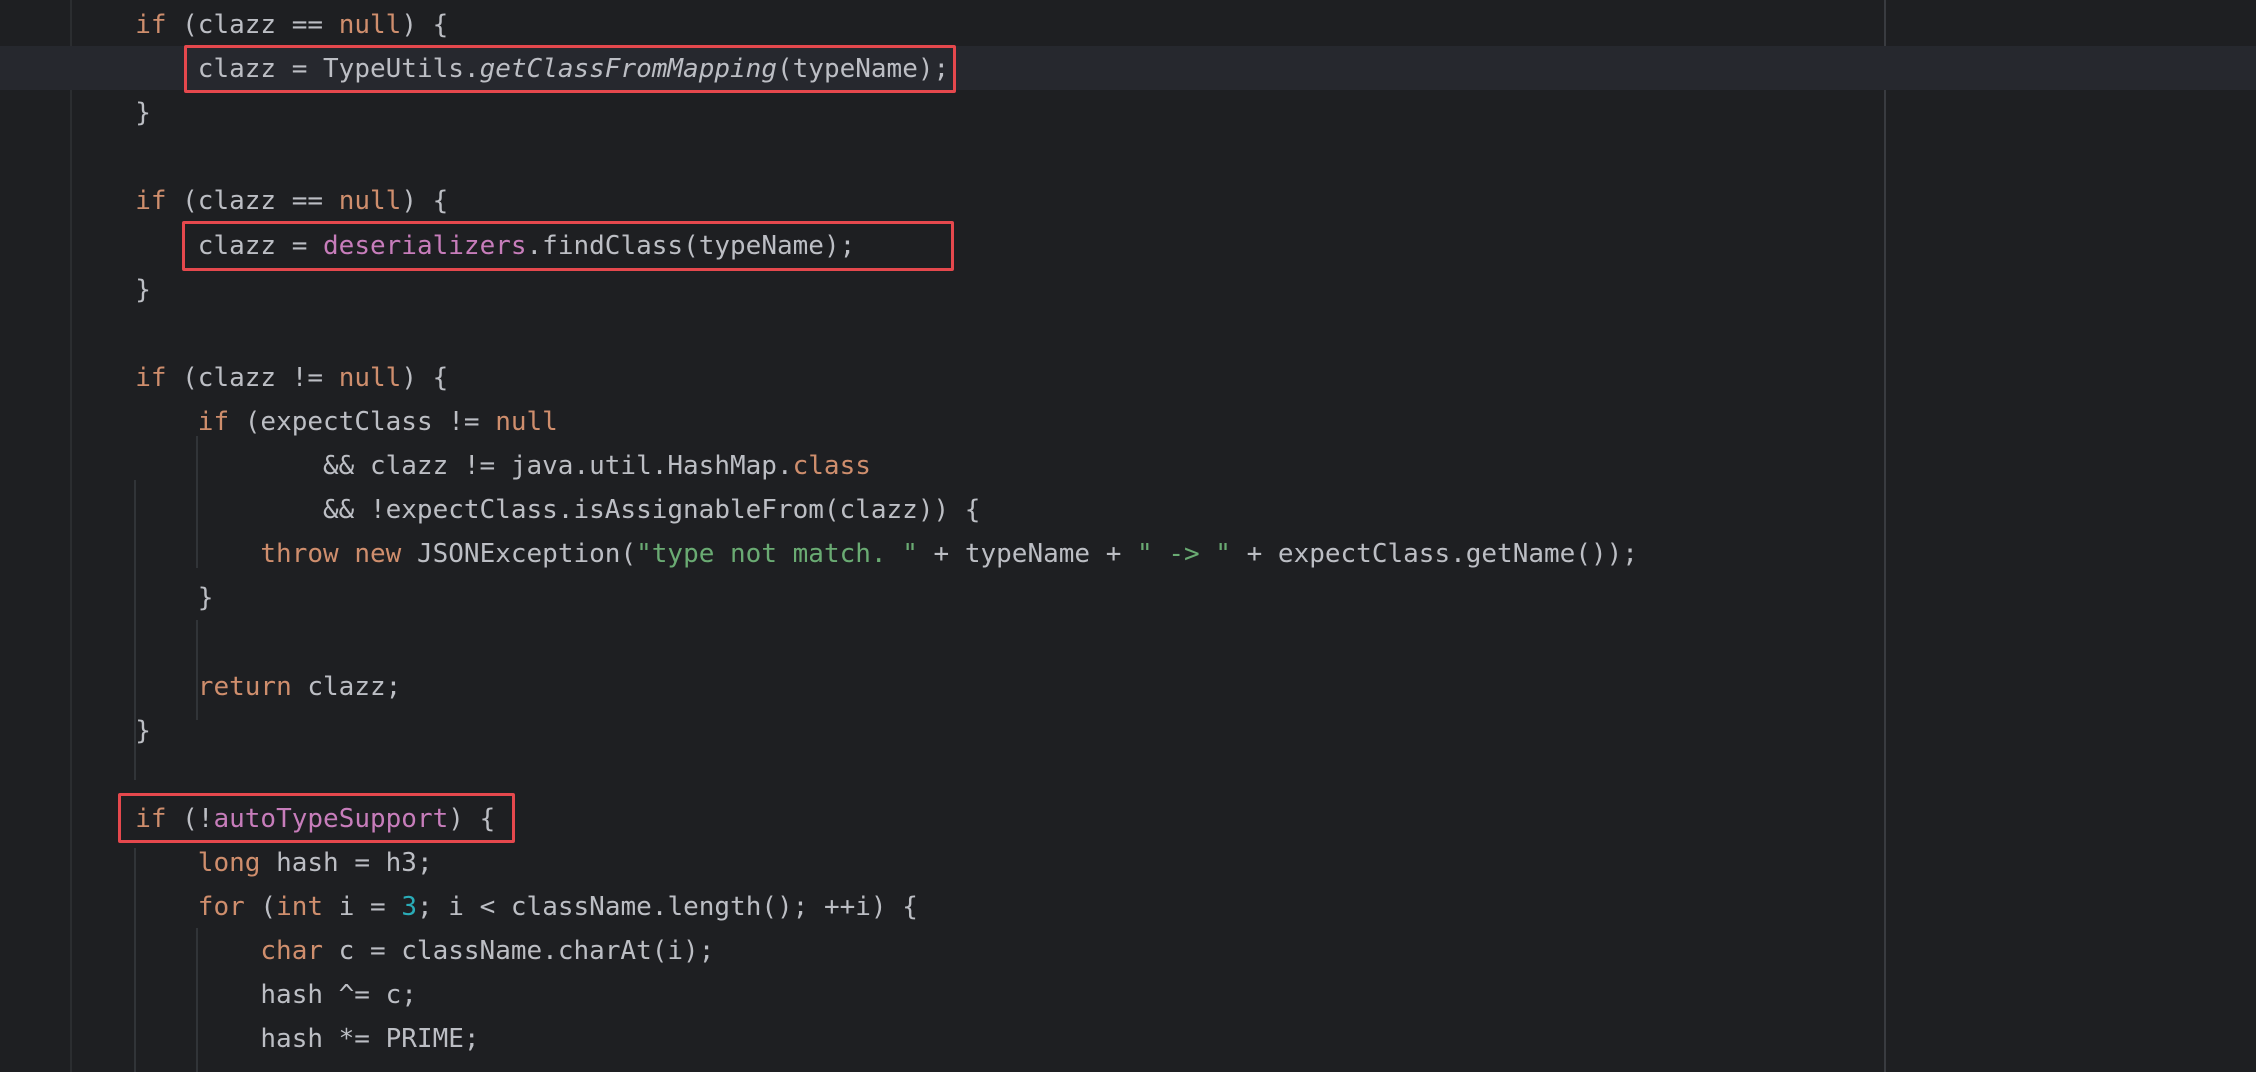 The height and width of the screenshot is (1072, 2256). Describe the element at coordinates (221, 907) in the screenshot. I see `code-token: for` at that location.